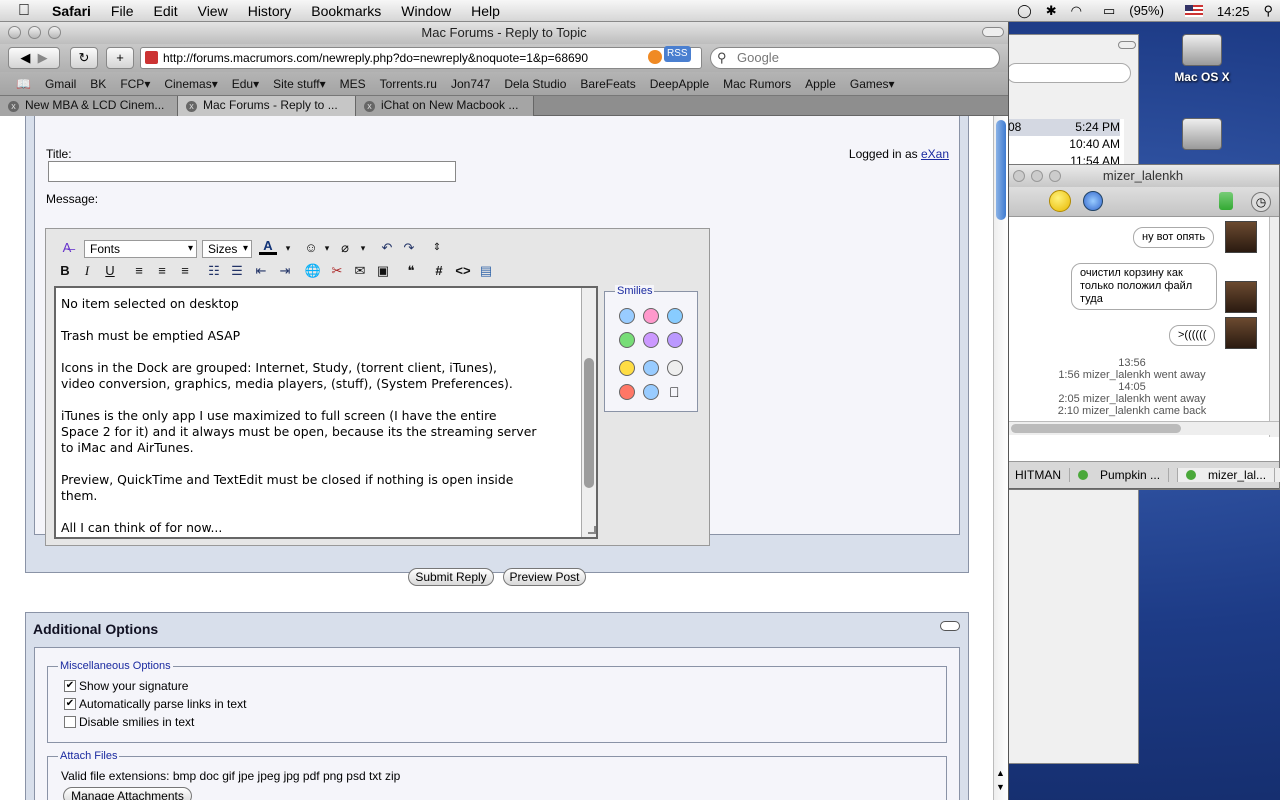 Image resolution: width=1280 pixels, height=800 pixels. I want to click on chat-tab: HITMAN, so click(1038, 475).